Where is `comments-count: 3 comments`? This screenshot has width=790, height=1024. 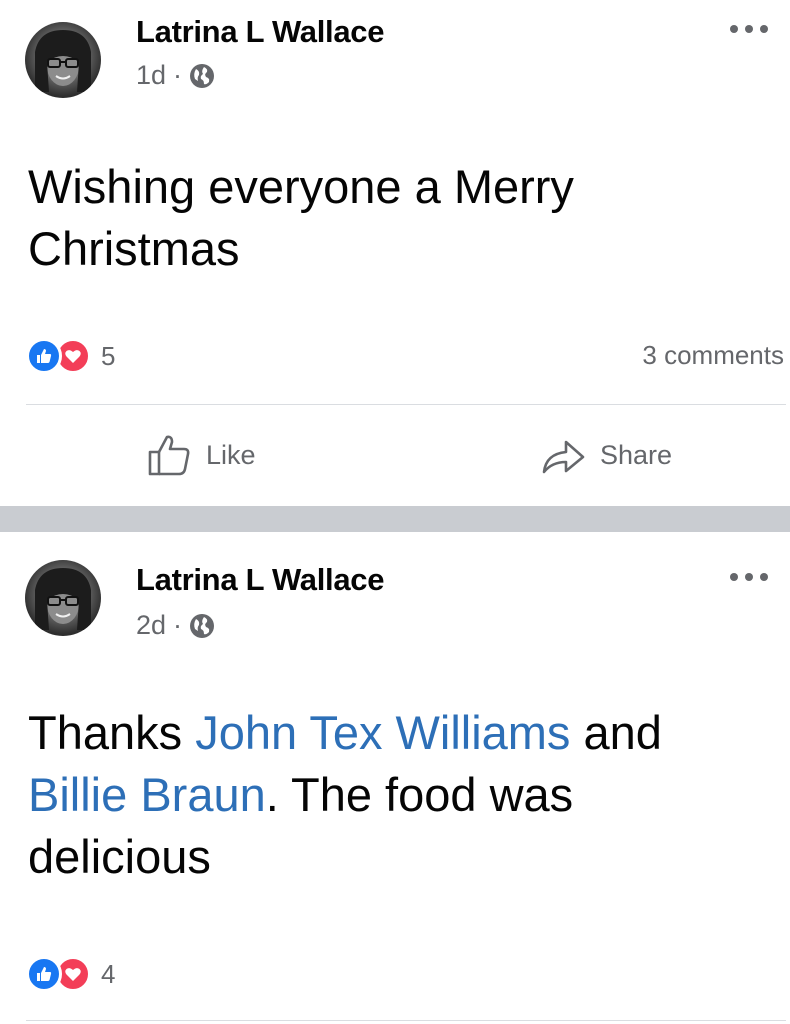
comments-count: 3 comments is located at coordinates (713, 355).